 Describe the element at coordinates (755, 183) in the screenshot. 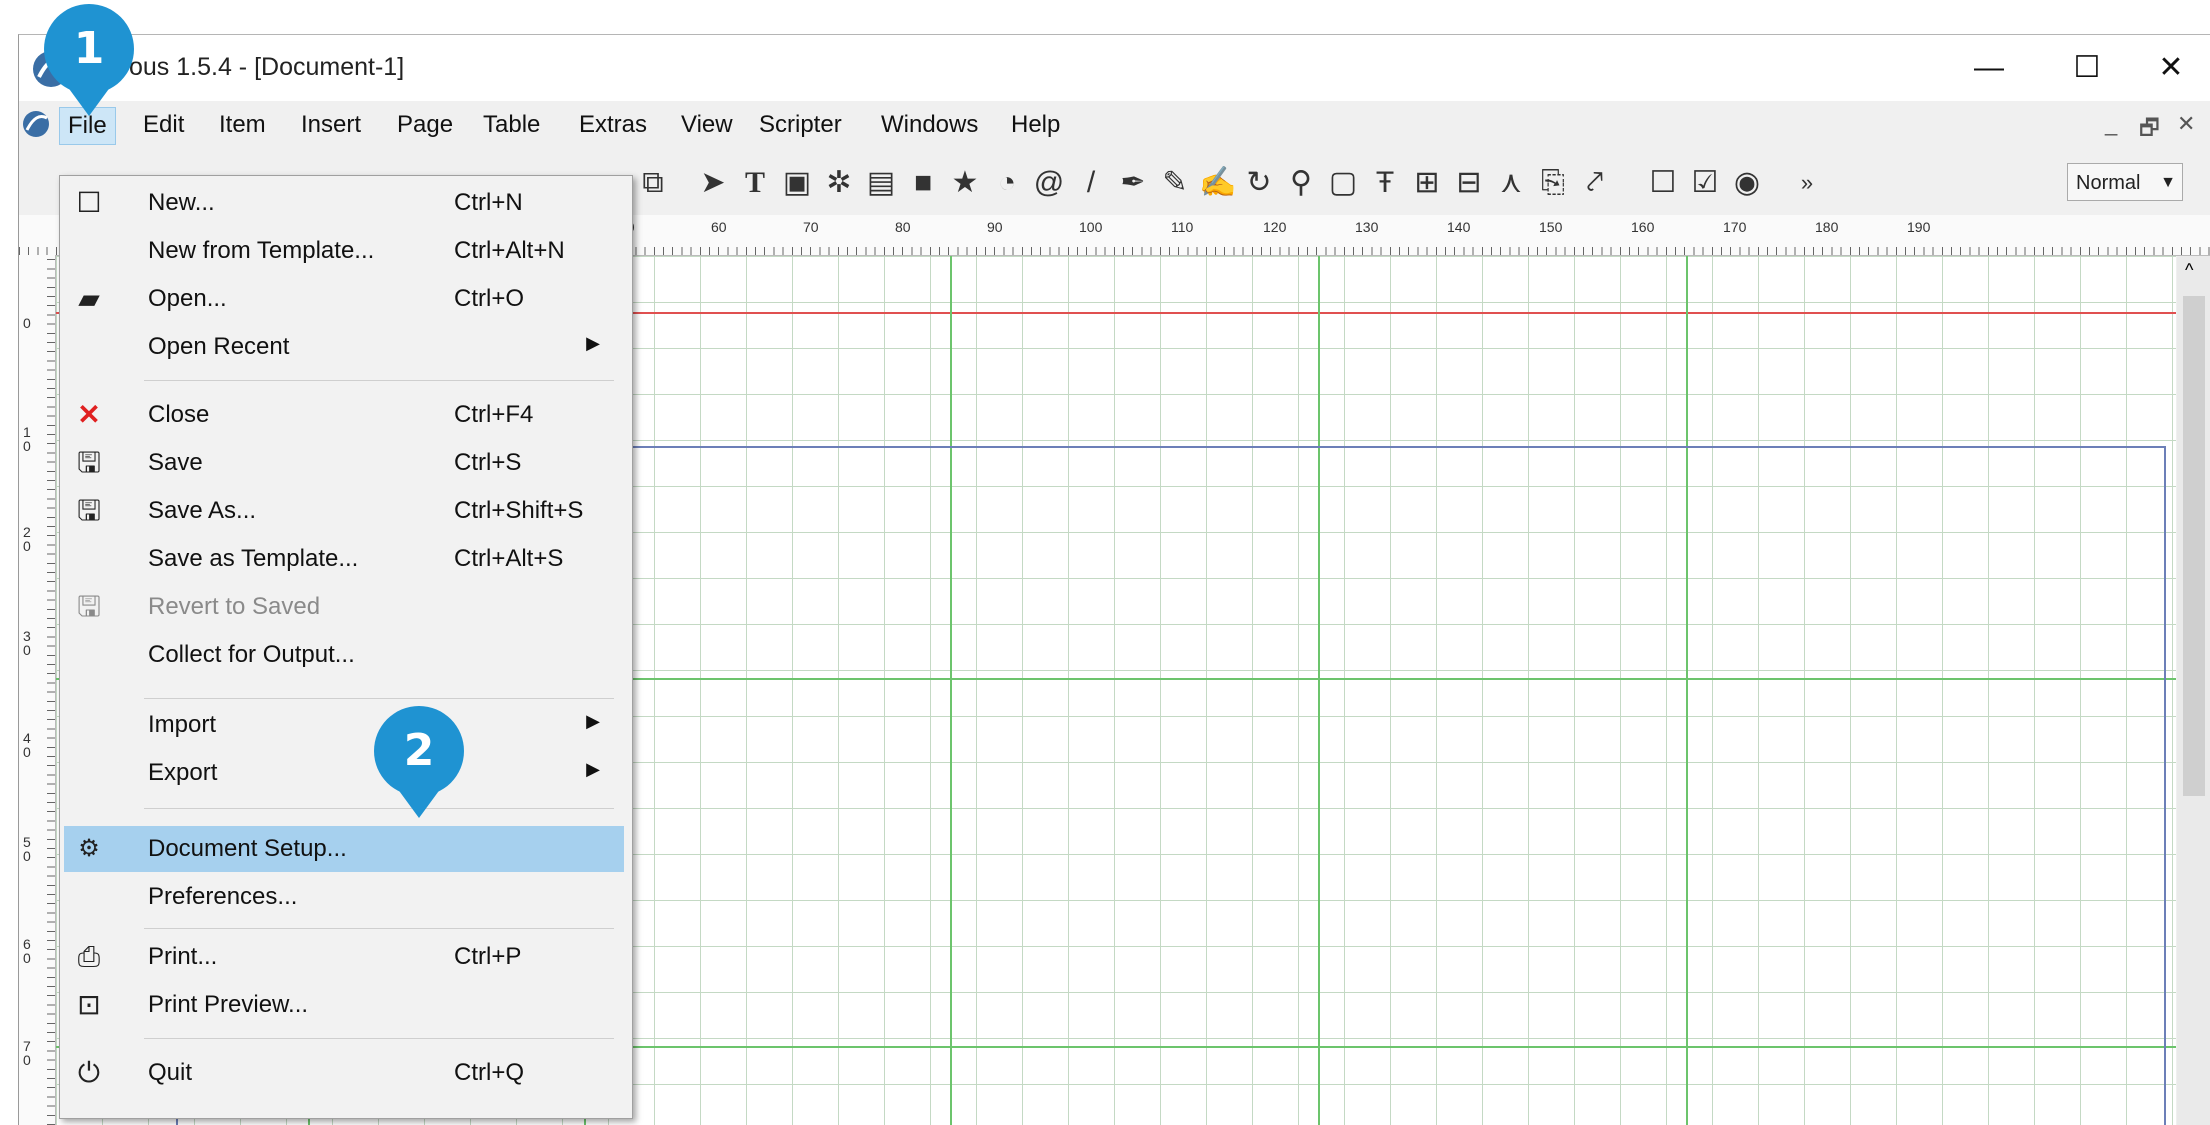

I see `text-frame-icon: T` at that location.